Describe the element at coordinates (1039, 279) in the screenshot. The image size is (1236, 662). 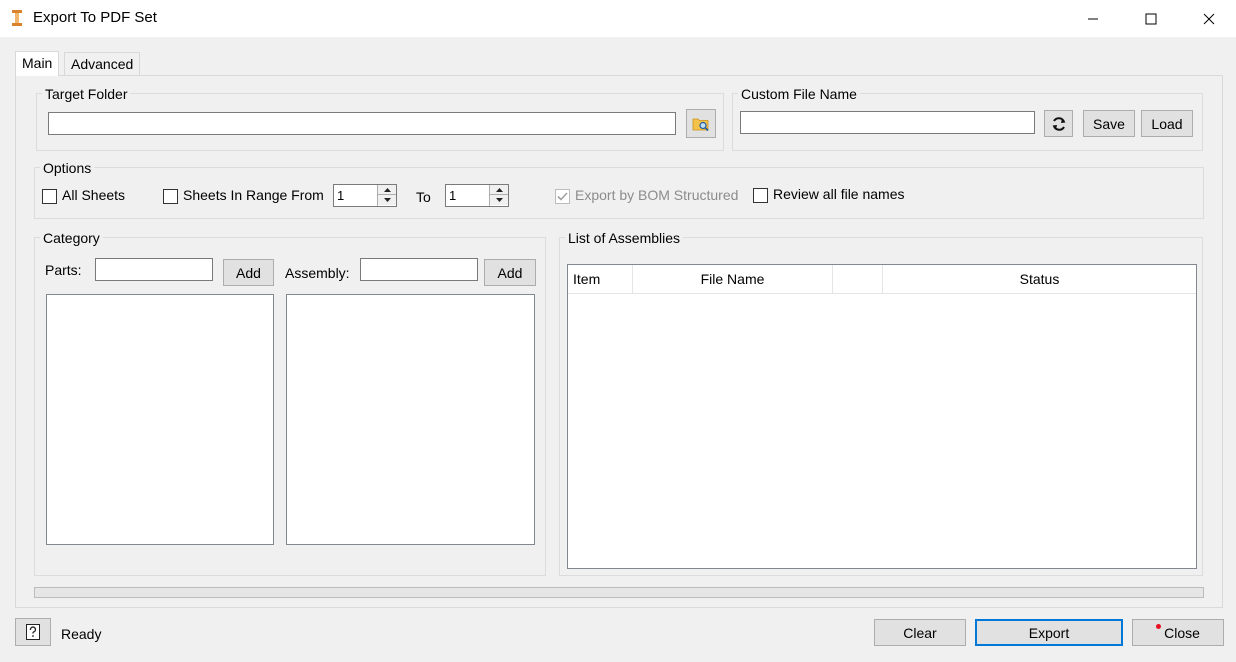
I see `column-header-status: Status` at that location.